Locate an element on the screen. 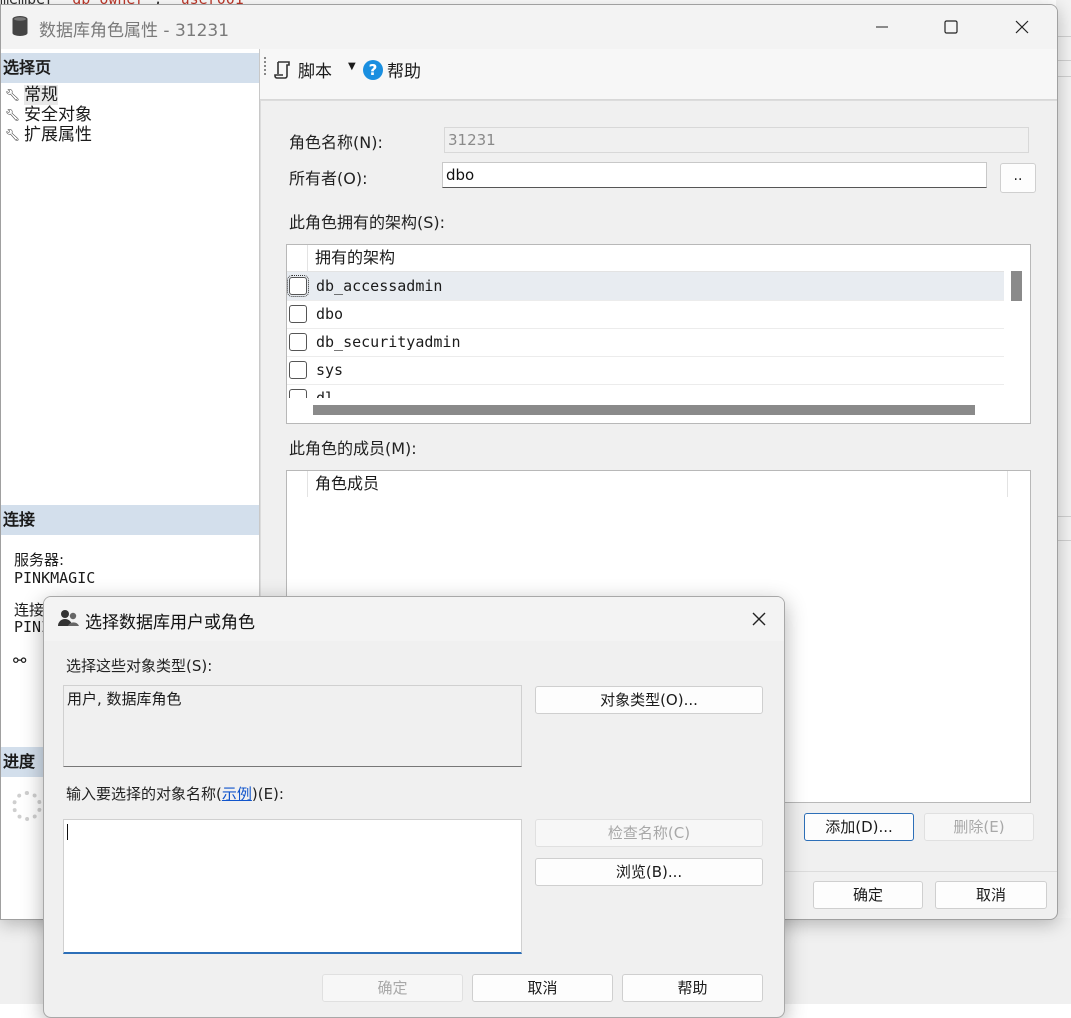  title-bar: 数据库角色属性 - 31231 is located at coordinates (529, 27).